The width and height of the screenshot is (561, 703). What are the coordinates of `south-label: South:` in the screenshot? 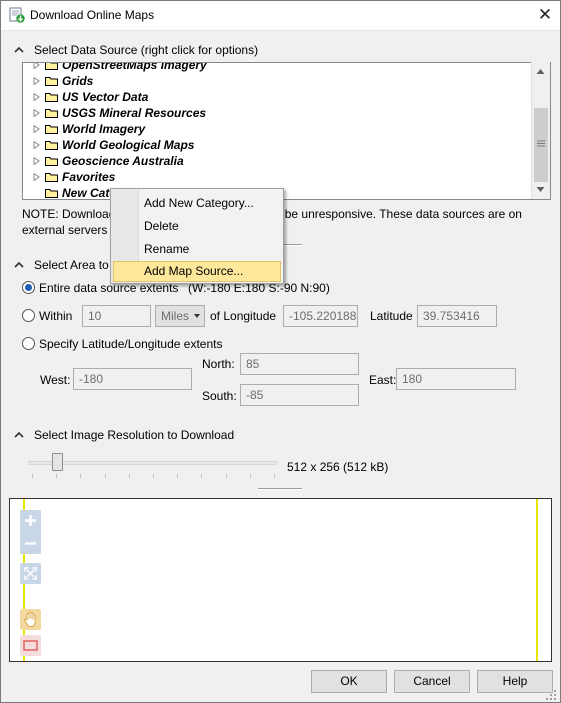 It's located at (219, 396).